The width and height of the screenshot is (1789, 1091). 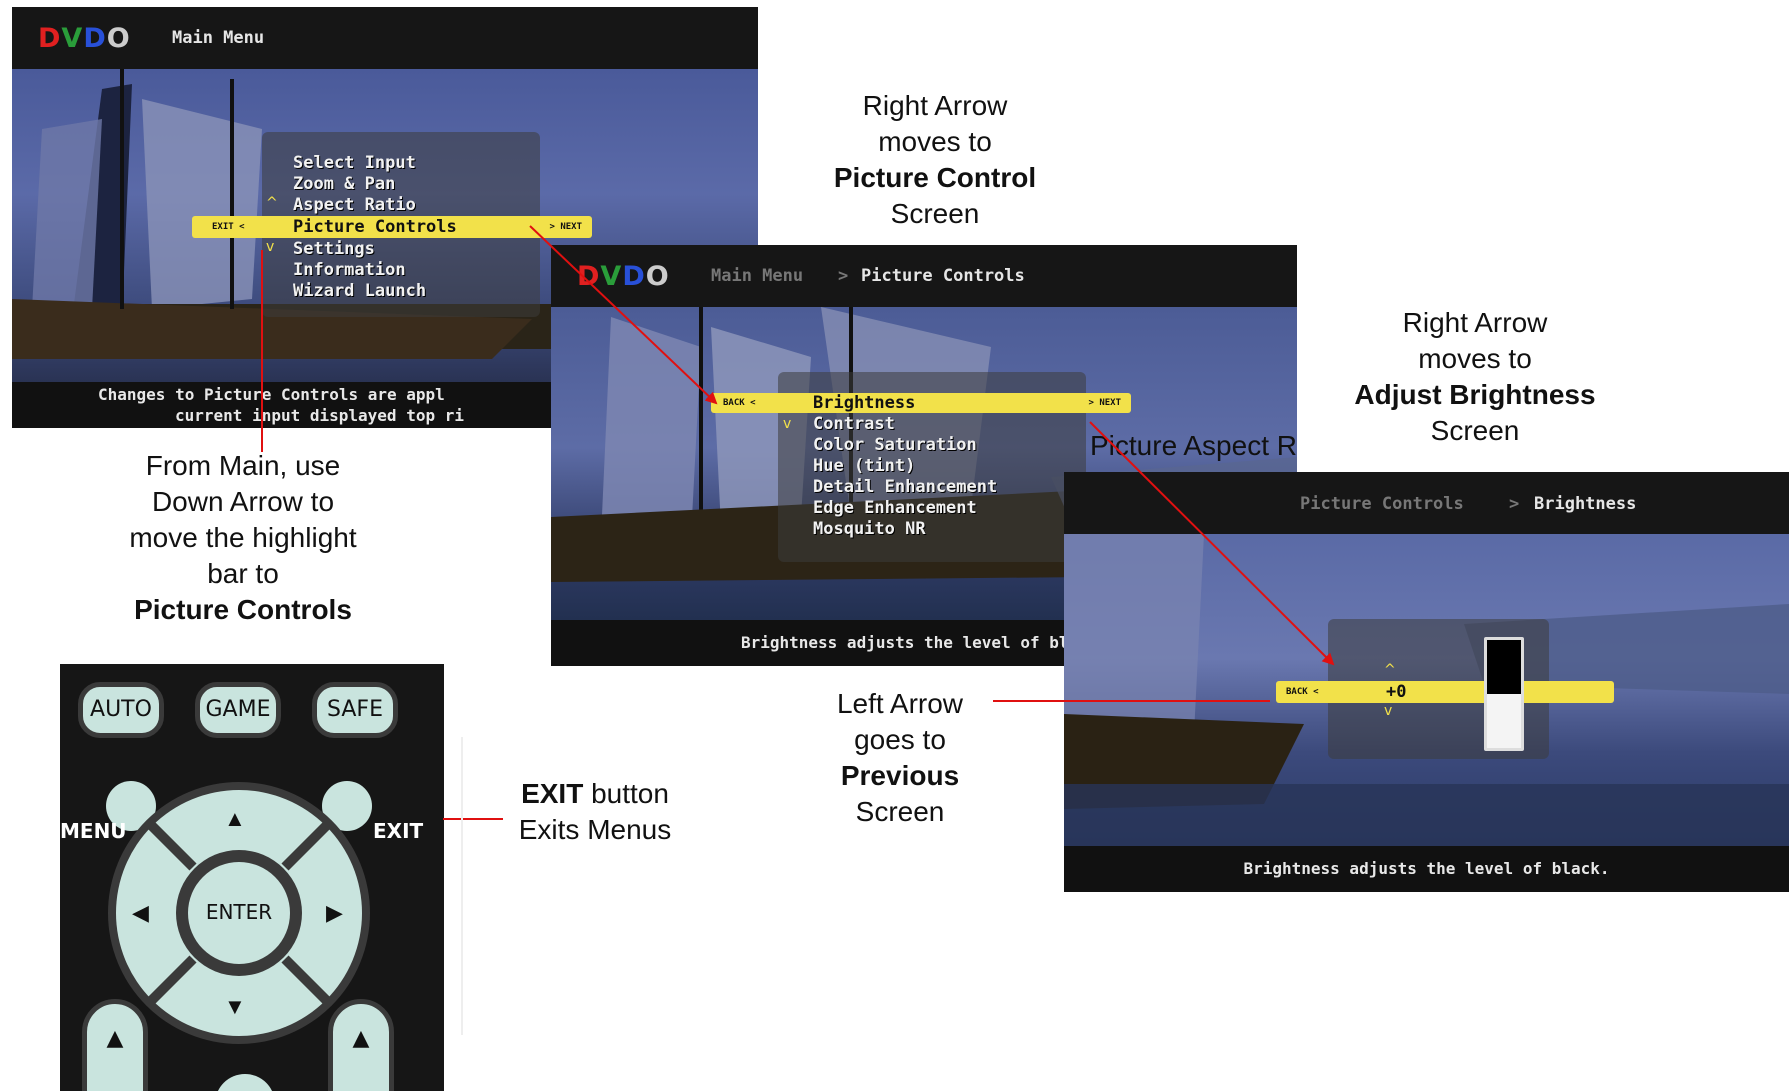 What do you see at coordinates (921, 403) in the screenshot?
I see `picture-highlight-bar: BACK < Brightness > NEXT` at bounding box center [921, 403].